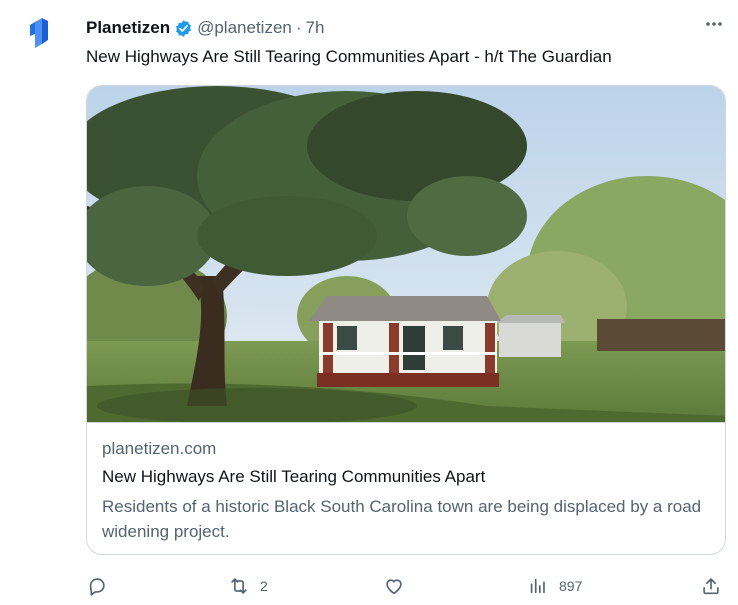  Describe the element at coordinates (239, 586) in the screenshot. I see `retweet-icon` at that location.